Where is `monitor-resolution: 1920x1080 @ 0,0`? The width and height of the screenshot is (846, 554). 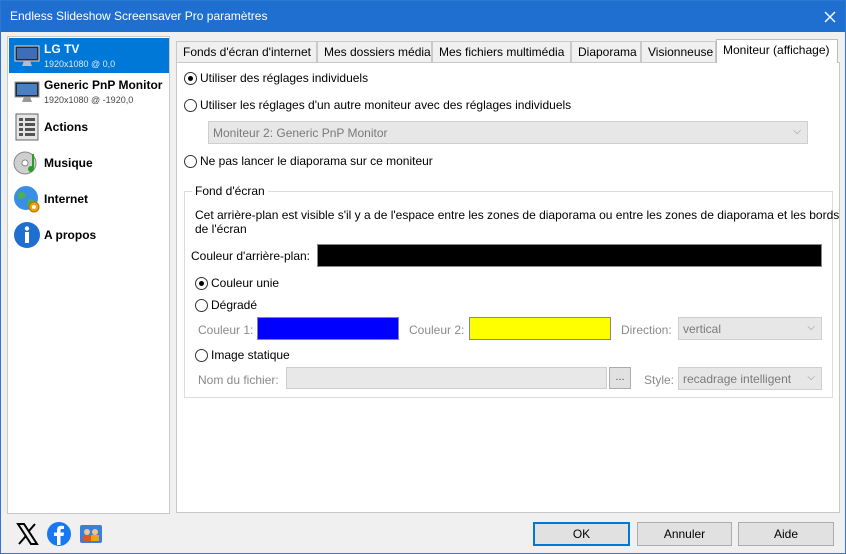
monitor-resolution: 1920x1080 @ 0,0 is located at coordinates (80, 64).